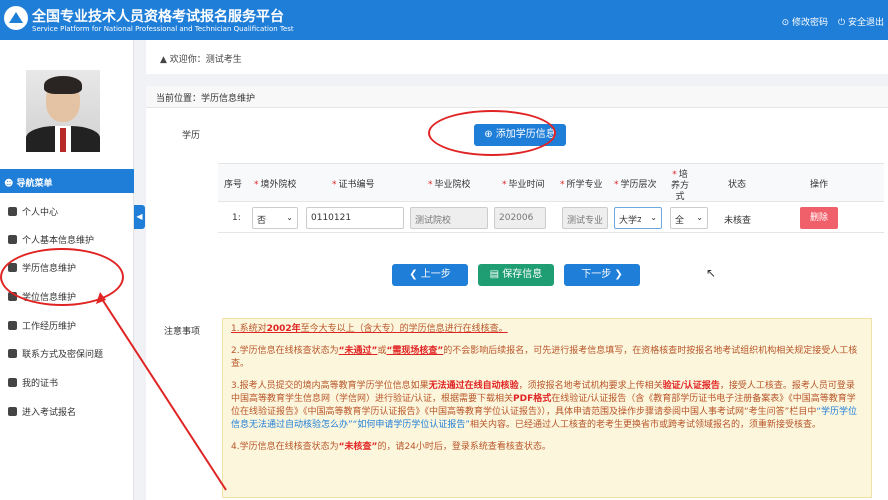 The height and width of the screenshot is (500, 888). I want to click on annotation-arrow-line, so click(163, 393).